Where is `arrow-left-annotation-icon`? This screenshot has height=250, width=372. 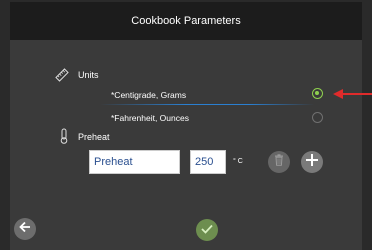
arrow-left-annotation-icon is located at coordinates (352, 96).